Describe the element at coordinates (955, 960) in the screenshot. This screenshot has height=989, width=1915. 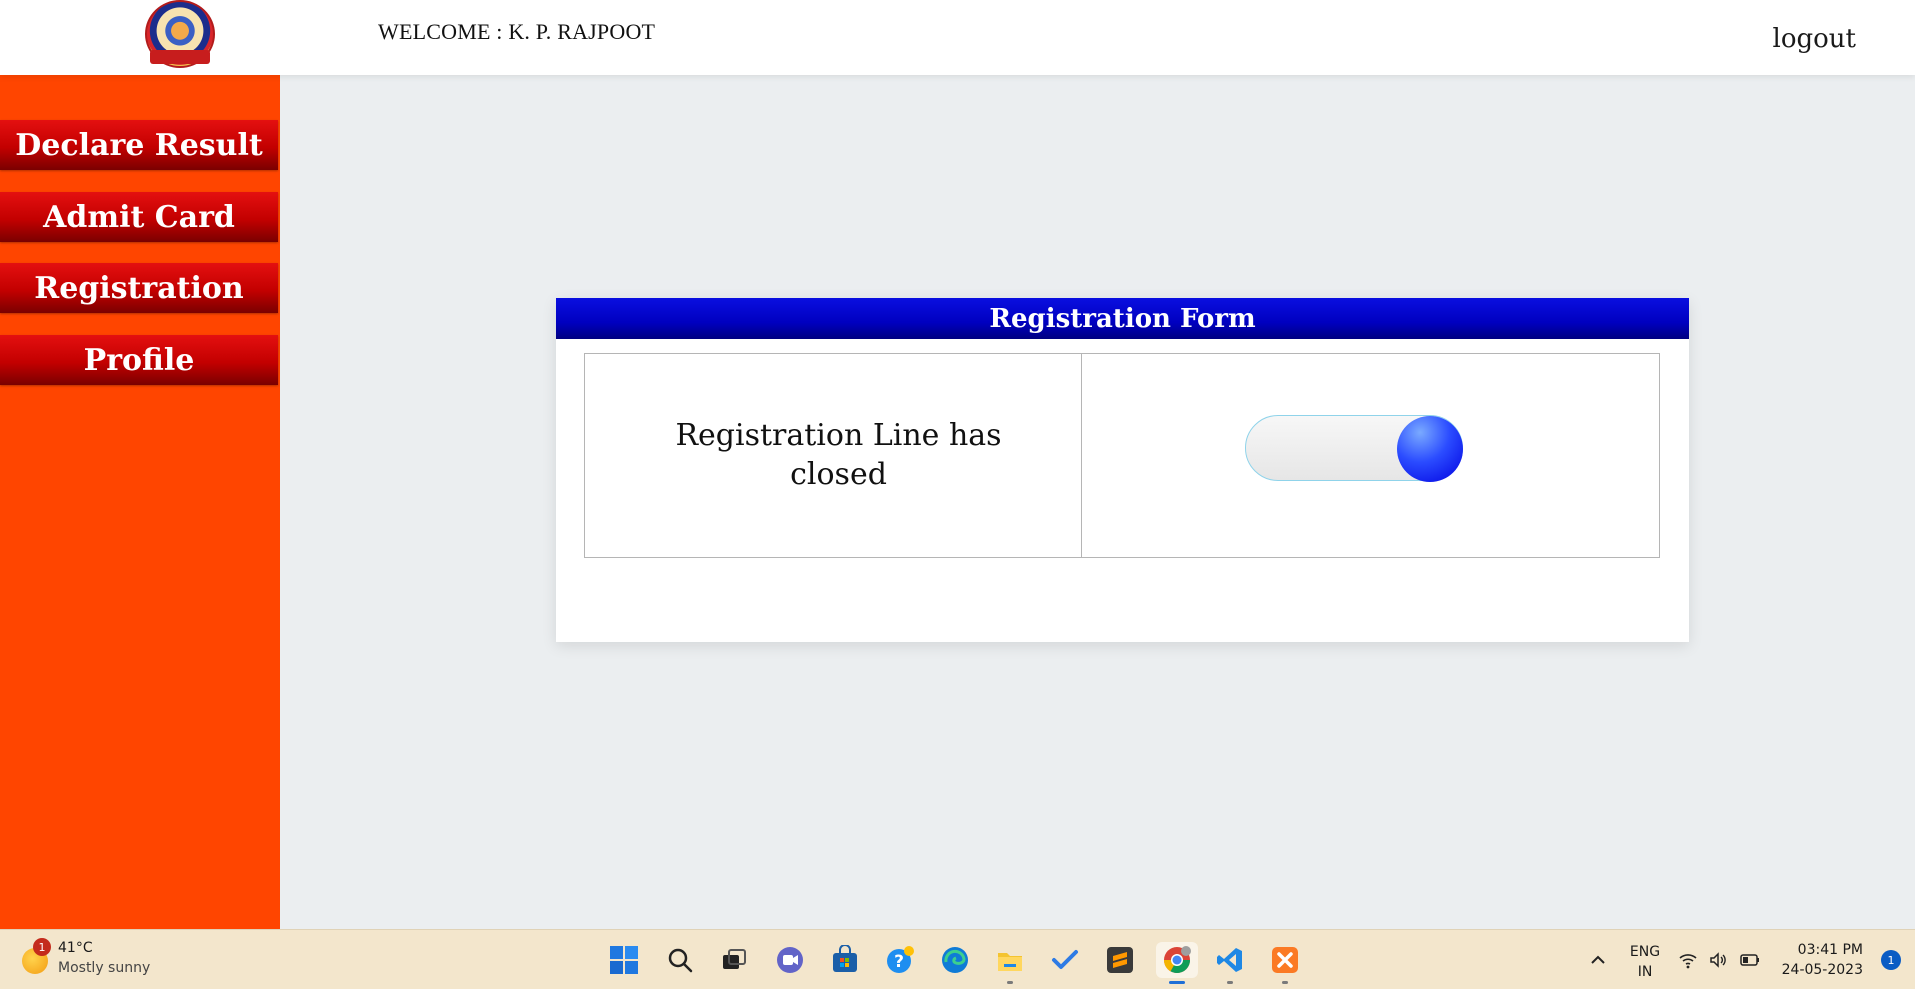
I see `edge-browser-icon` at that location.